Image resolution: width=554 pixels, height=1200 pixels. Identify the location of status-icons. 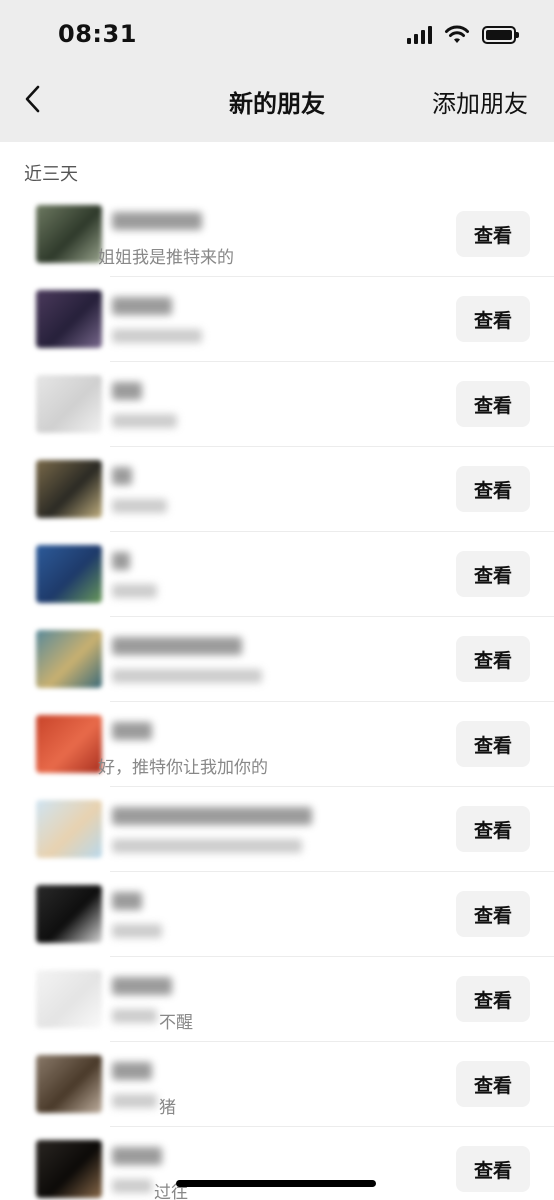
(463, 35).